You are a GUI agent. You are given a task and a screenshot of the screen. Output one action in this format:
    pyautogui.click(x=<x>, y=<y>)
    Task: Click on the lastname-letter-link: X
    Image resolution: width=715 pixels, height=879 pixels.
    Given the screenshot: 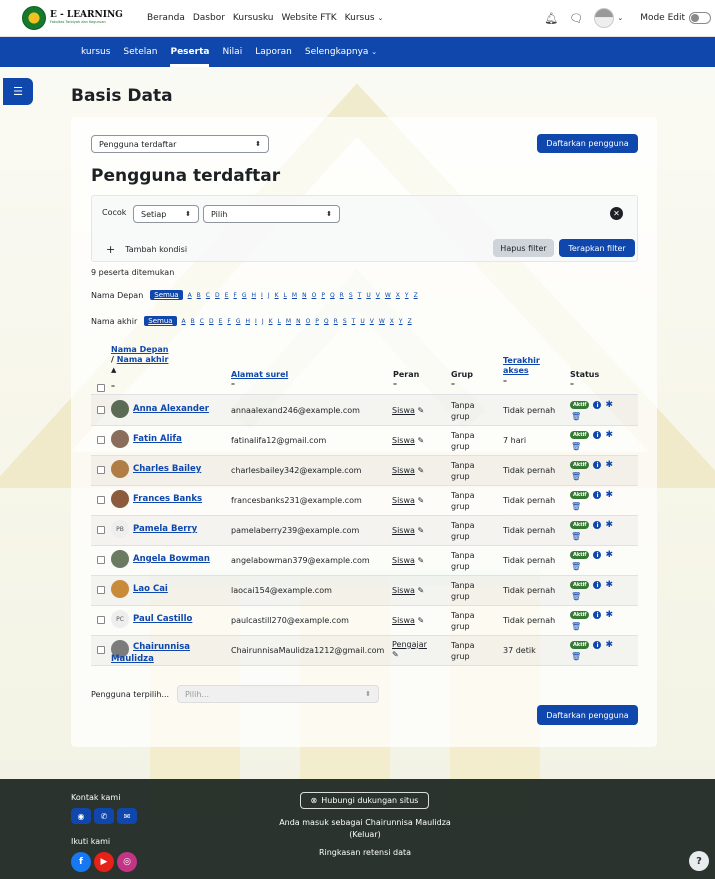 What is the action you would take?
    pyautogui.click(x=392, y=321)
    